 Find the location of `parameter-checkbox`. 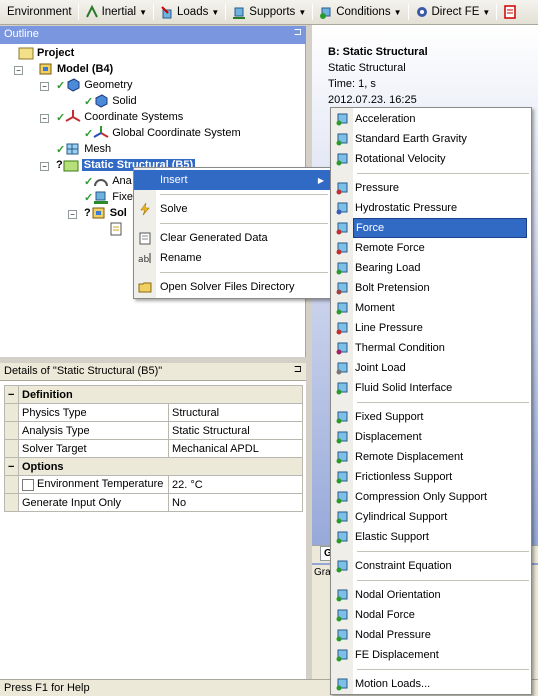

parameter-checkbox is located at coordinates (28, 484).